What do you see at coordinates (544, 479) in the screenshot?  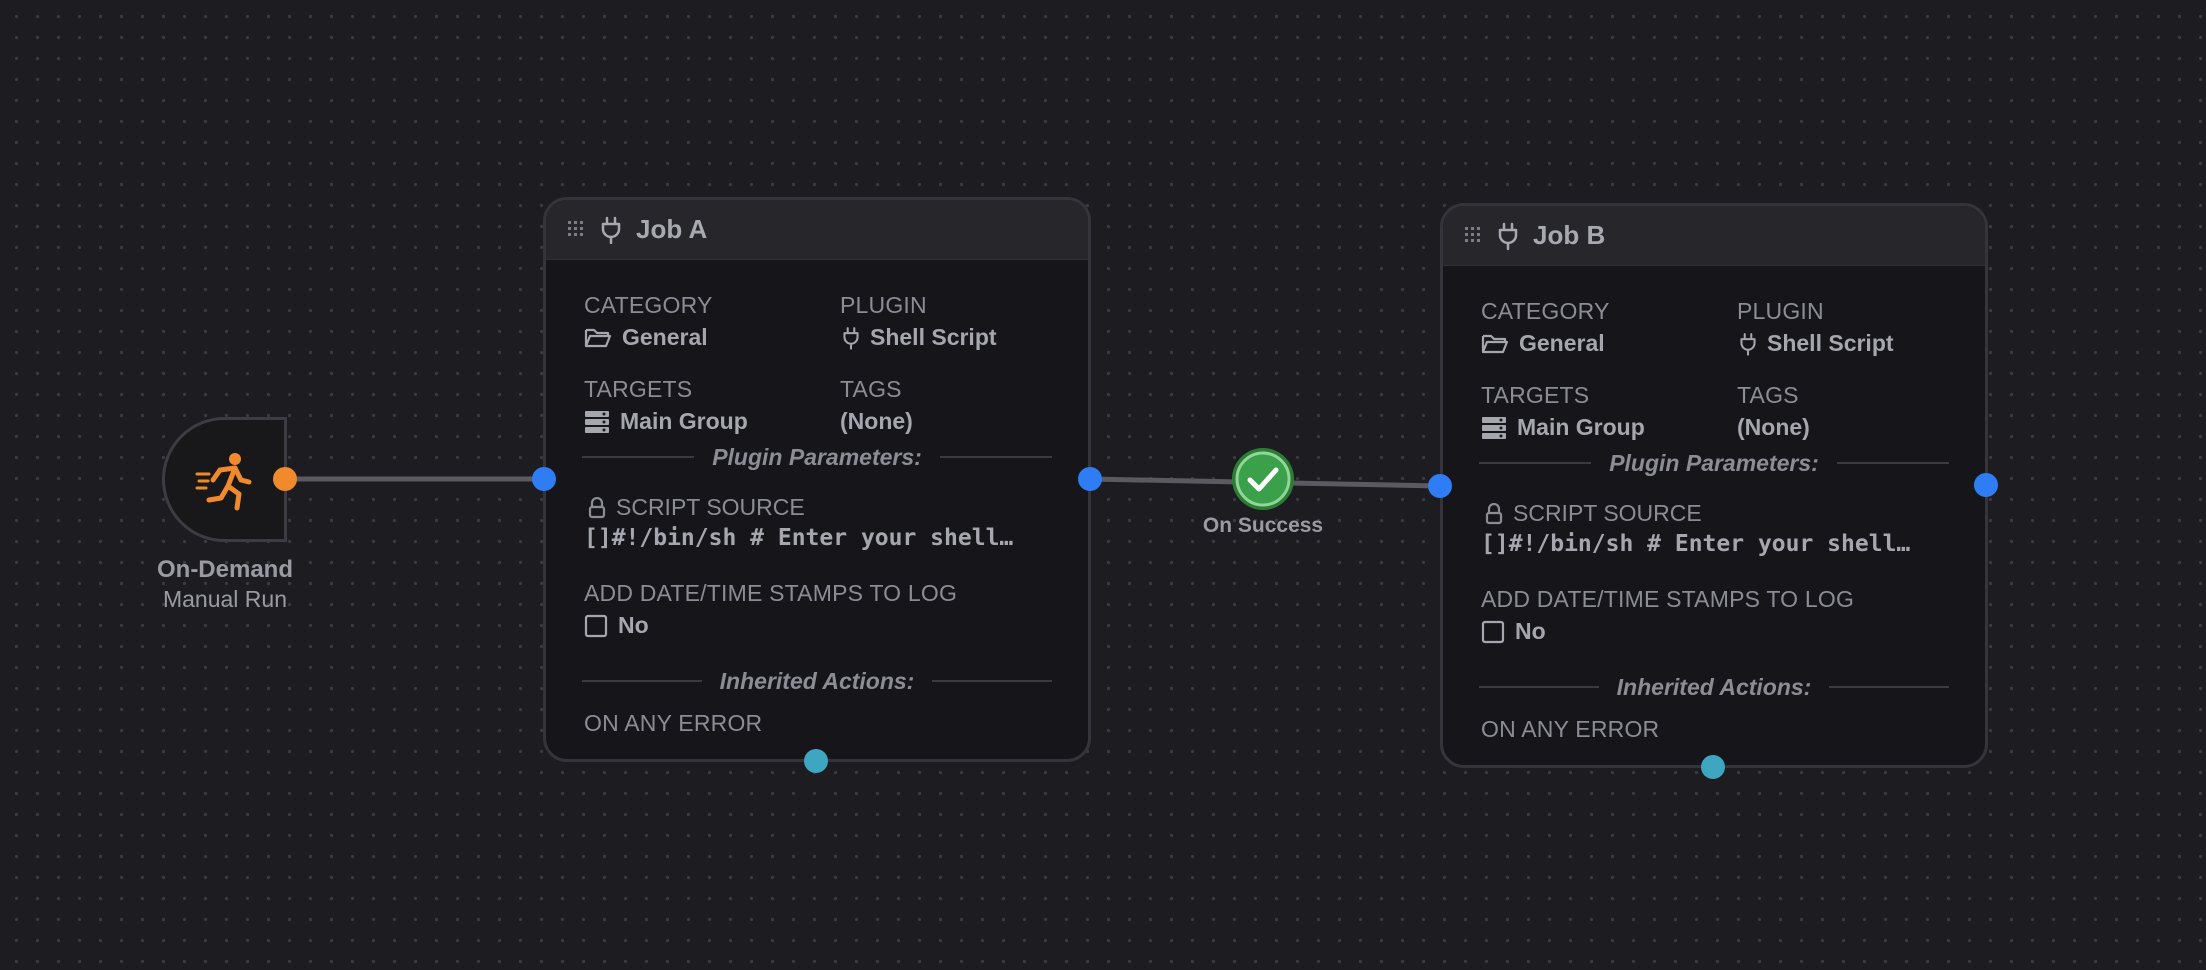 I see `job-a-input-port` at bounding box center [544, 479].